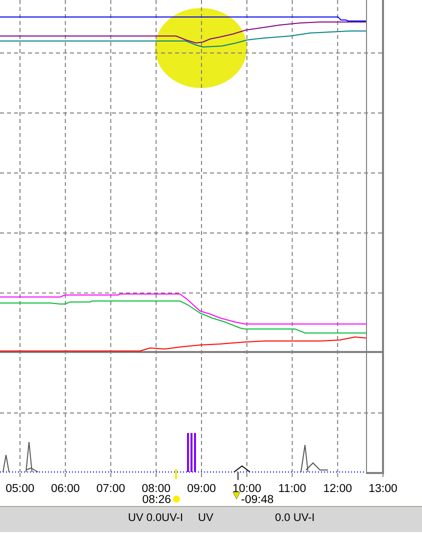 The image size is (422, 533). I want to click on axis-tick-label: 11:00, so click(292, 489).